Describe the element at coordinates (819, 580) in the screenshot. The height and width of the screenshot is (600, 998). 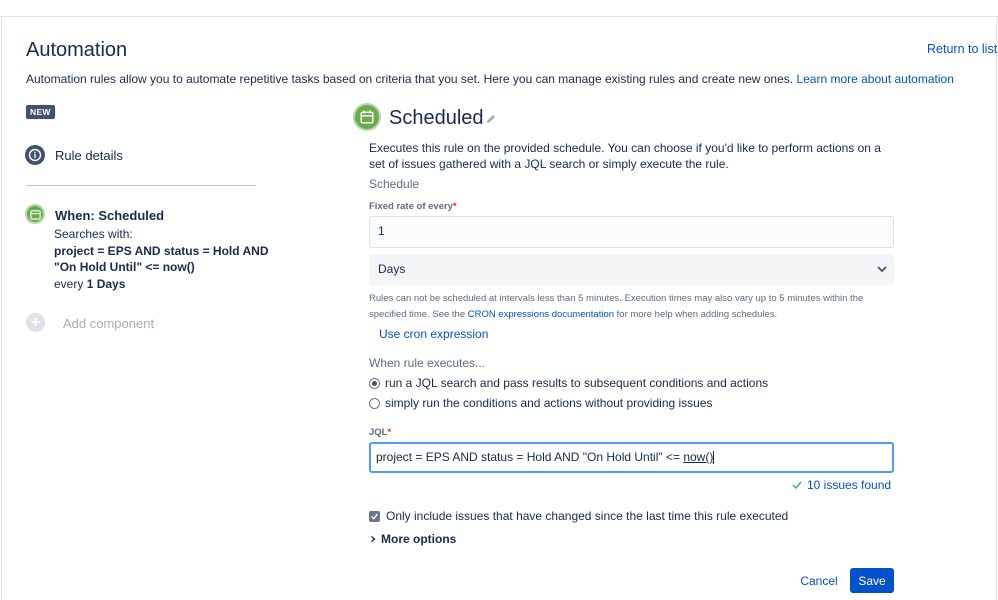
I see `cancel-button: Cancel` at that location.